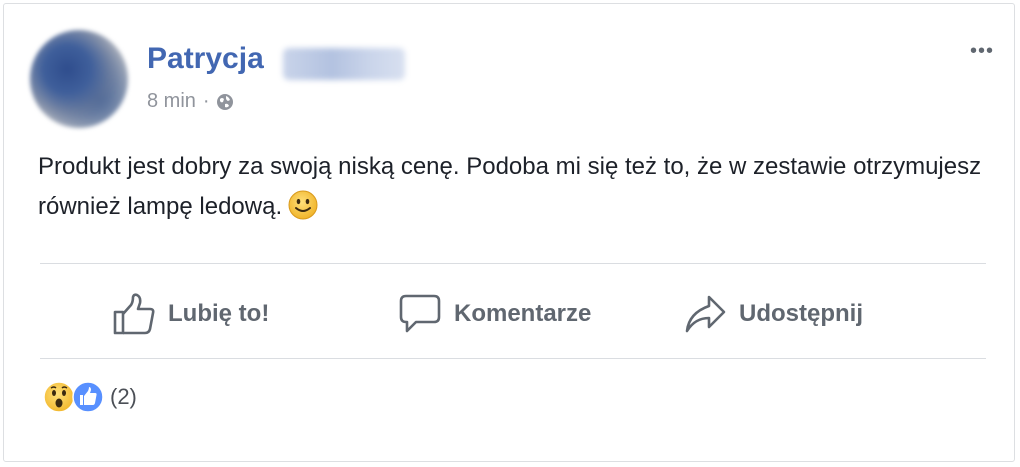 This screenshot has width=1020, height=467. What do you see at coordinates (705, 314) in the screenshot?
I see `share-arrow-icon` at bounding box center [705, 314].